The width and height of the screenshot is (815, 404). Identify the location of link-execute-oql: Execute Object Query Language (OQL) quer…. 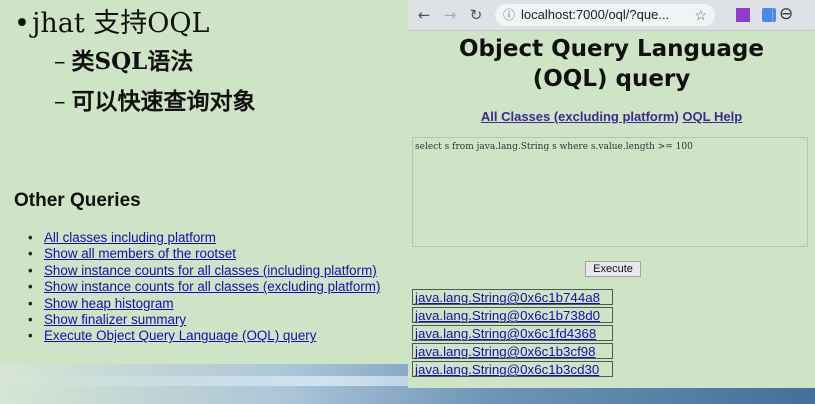
(180, 335).